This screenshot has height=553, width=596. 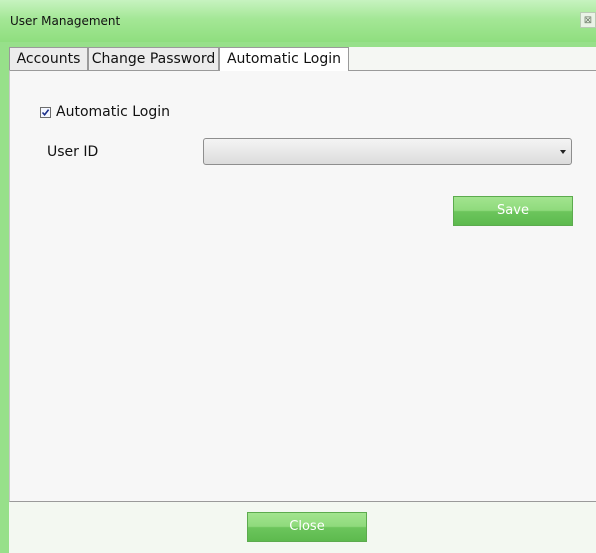 What do you see at coordinates (387, 151) in the screenshot?
I see `user-id-select` at bounding box center [387, 151].